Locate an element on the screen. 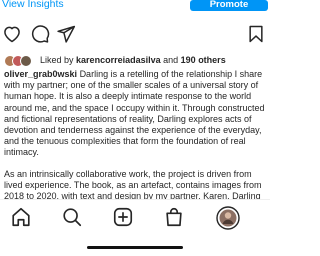 This screenshot has width=320, height=256. share-icon is located at coordinates (66, 34).